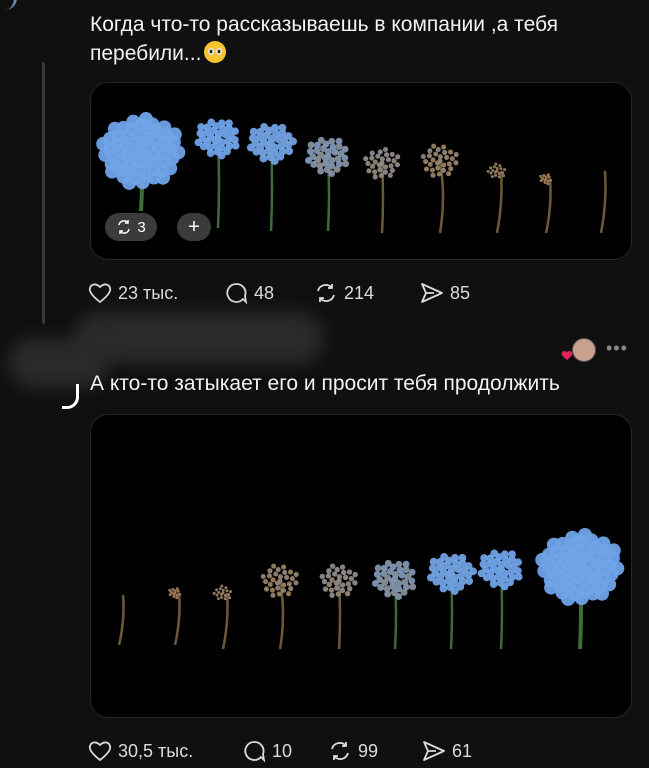 This screenshot has width=649, height=768. I want to click on reply-connector, so click(70, 396).